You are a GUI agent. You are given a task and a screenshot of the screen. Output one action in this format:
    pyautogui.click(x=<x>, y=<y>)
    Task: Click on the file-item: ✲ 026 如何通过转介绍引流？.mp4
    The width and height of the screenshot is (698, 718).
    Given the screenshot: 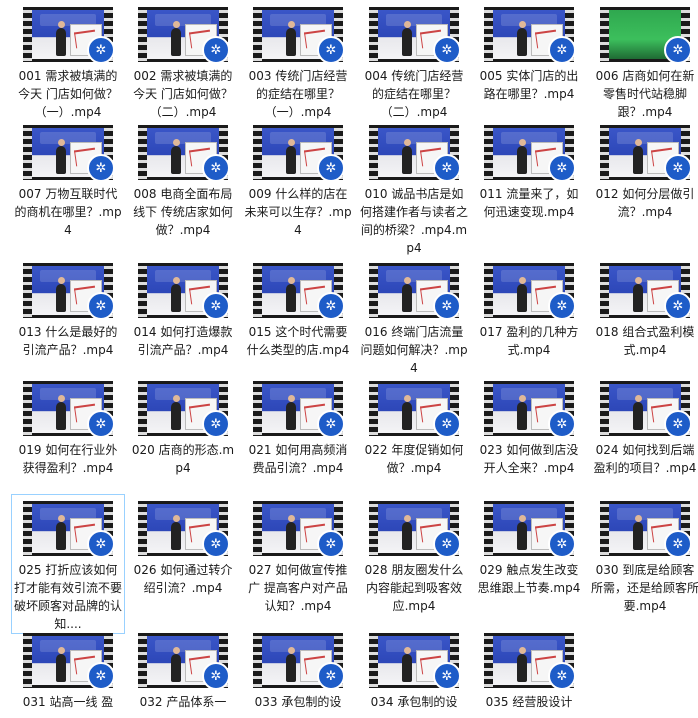 What is the action you would take?
    pyautogui.click(x=183, y=546)
    